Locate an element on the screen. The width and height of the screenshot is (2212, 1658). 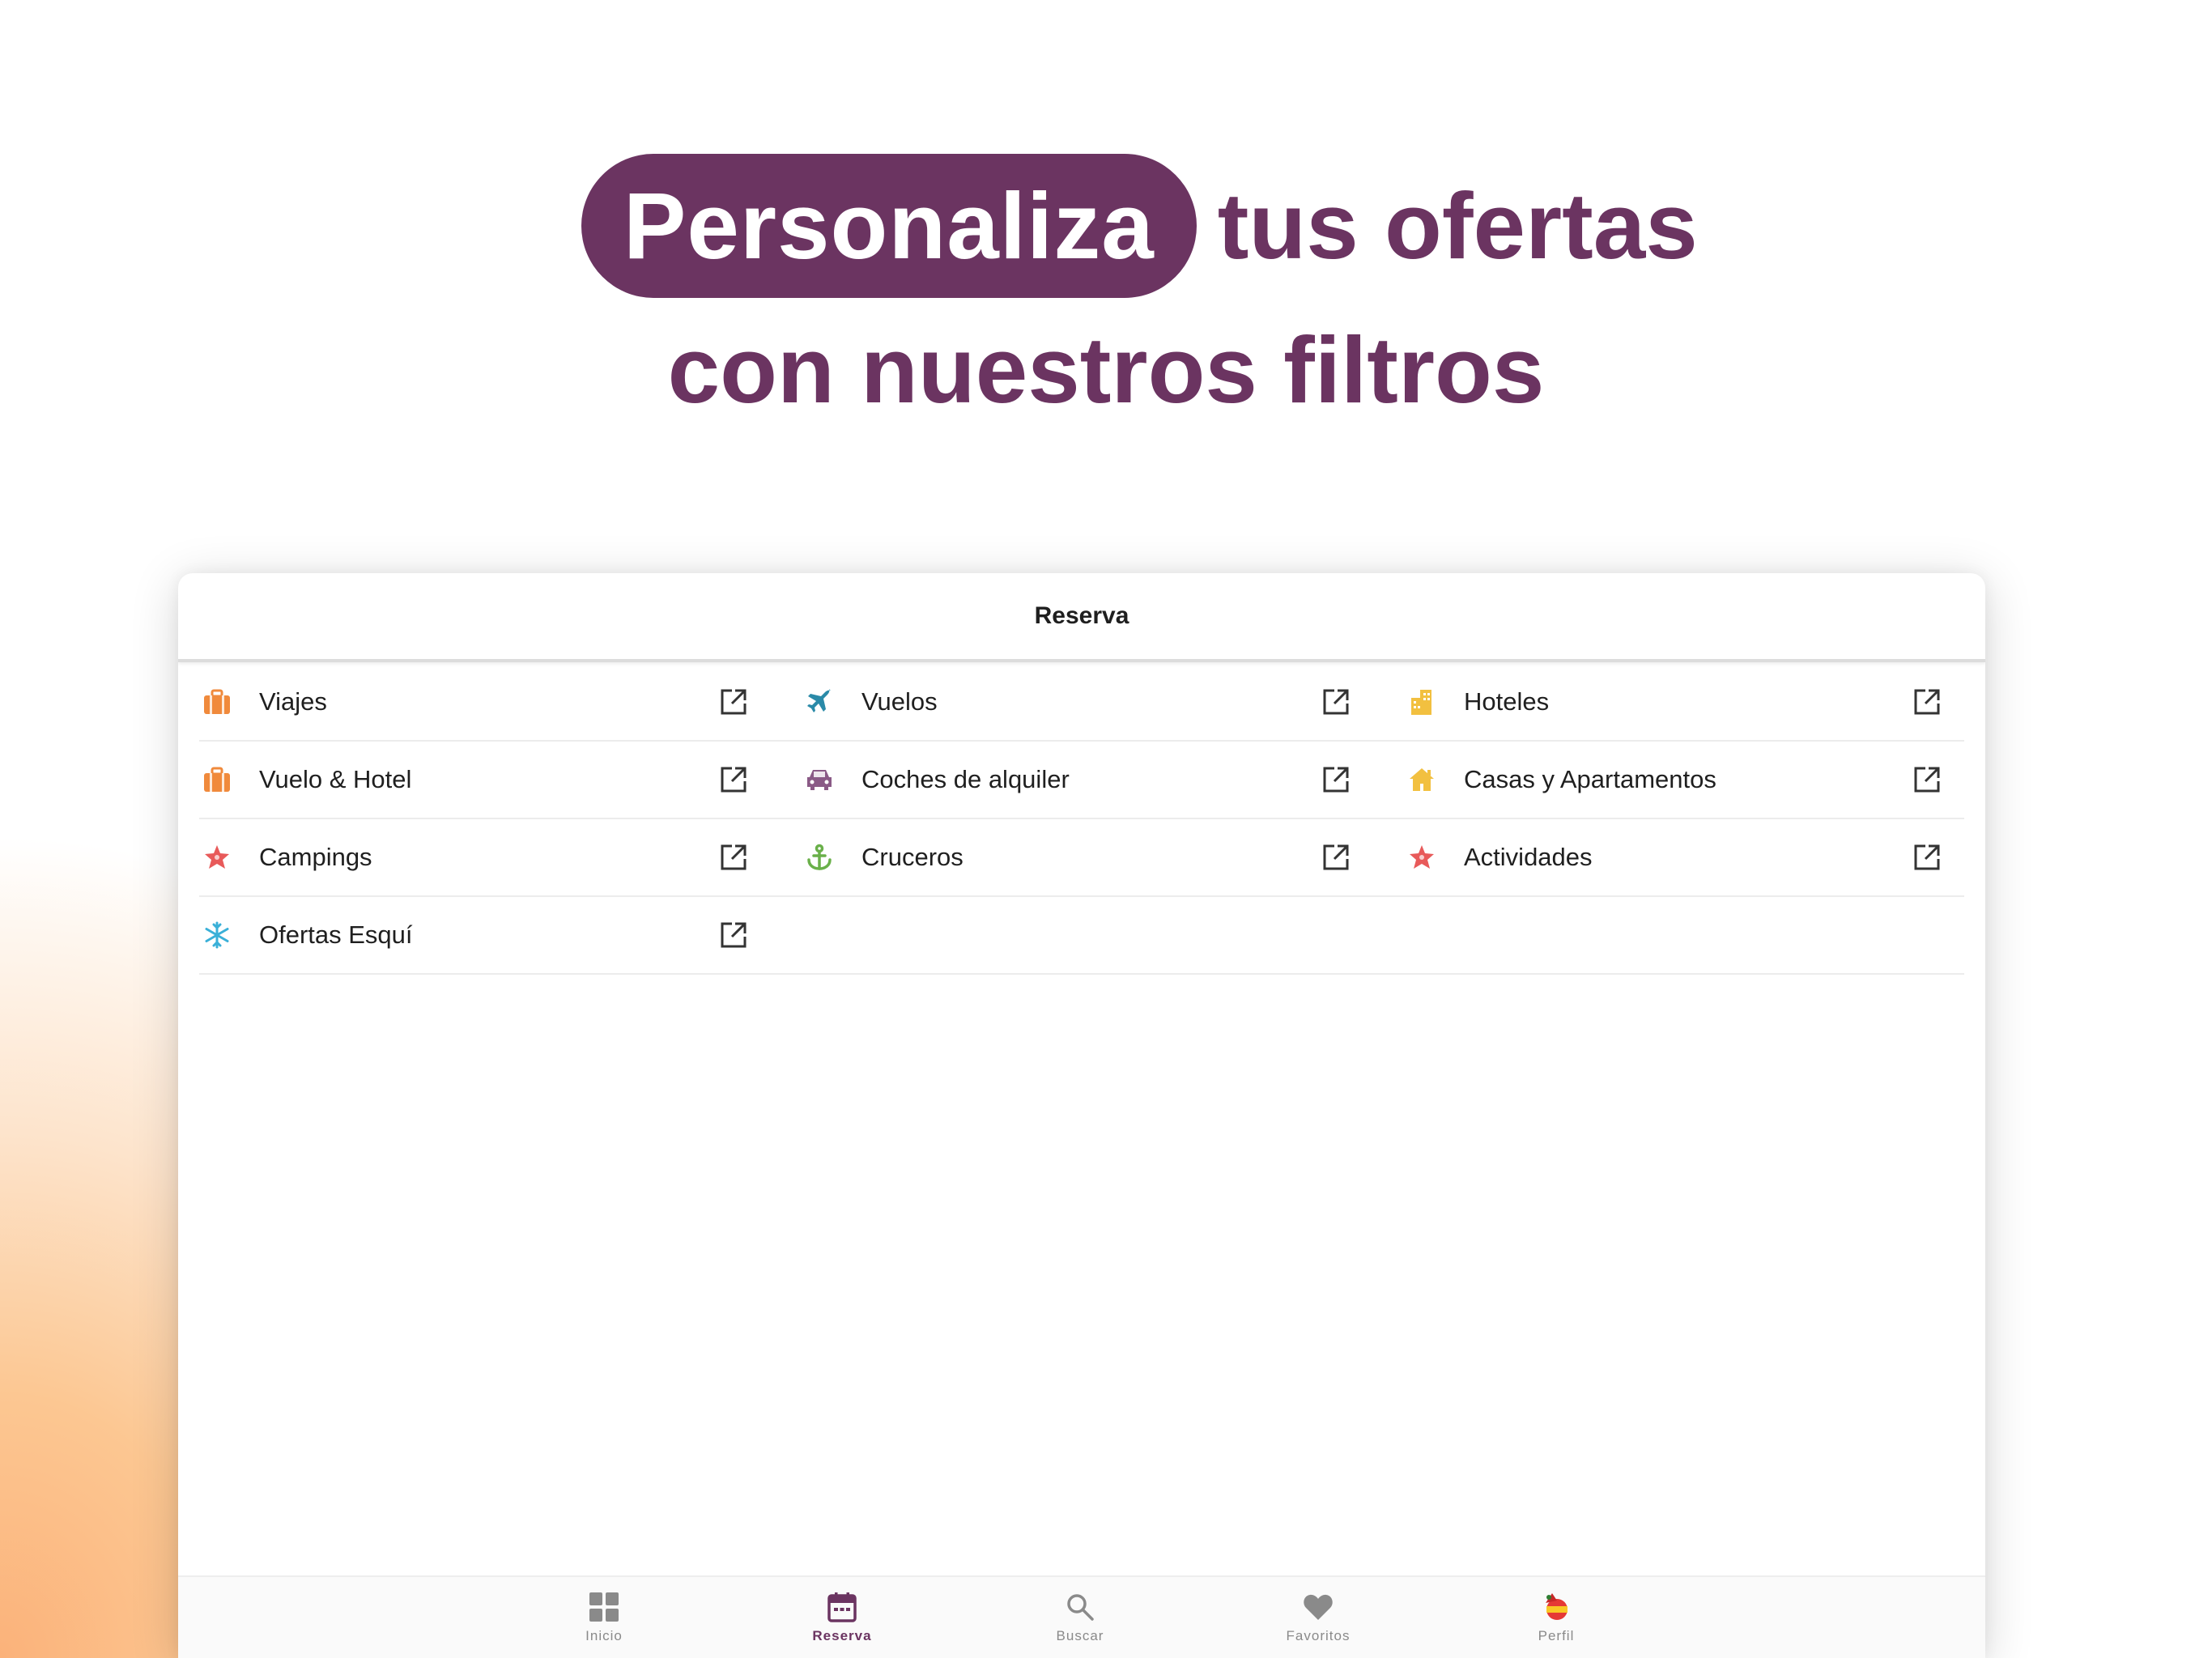
headline-line-2: con nuestros filtros is located at coordinates (1106, 370).